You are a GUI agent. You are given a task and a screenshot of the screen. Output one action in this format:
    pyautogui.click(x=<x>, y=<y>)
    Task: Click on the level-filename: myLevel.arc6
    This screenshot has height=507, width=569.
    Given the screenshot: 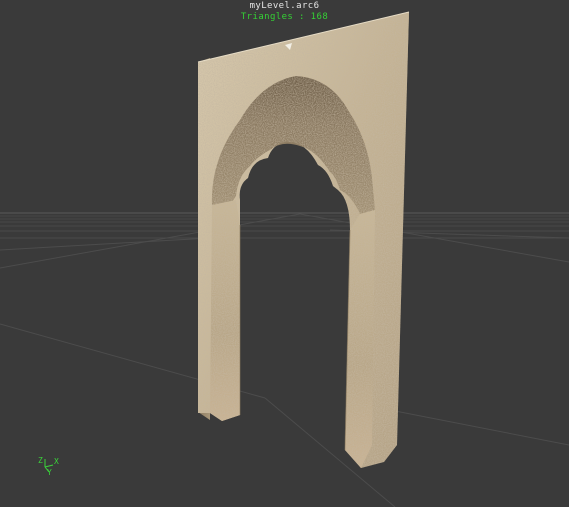 What is the action you would take?
    pyautogui.click(x=284, y=6)
    